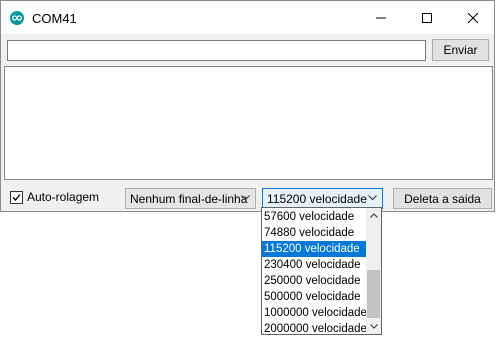  I want to click on autoscroll-label: Auto-rolagem, so click(63, 197).